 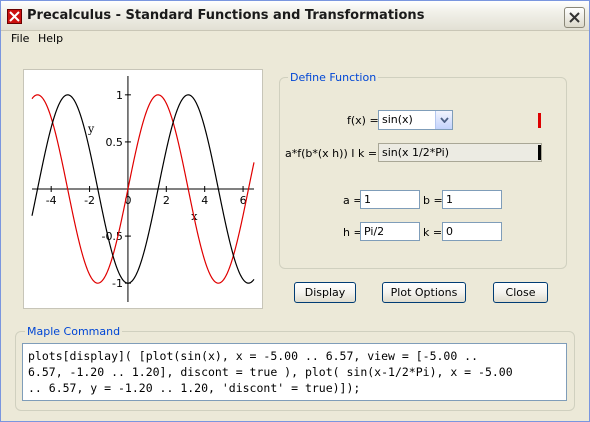 What do you see at coordinates (20, 38) in the screenshot?
I see `menu-file: File` at bounding box center [20, 38].